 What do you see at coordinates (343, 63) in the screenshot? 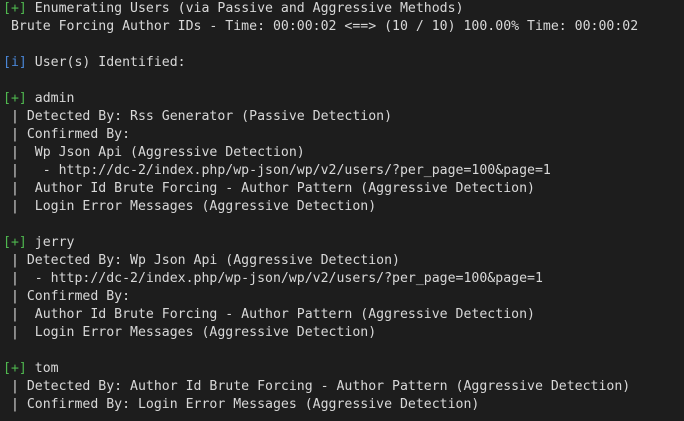
I see `terminal-line: [i] User(s) Identified:` at bounding box center [343, 63].